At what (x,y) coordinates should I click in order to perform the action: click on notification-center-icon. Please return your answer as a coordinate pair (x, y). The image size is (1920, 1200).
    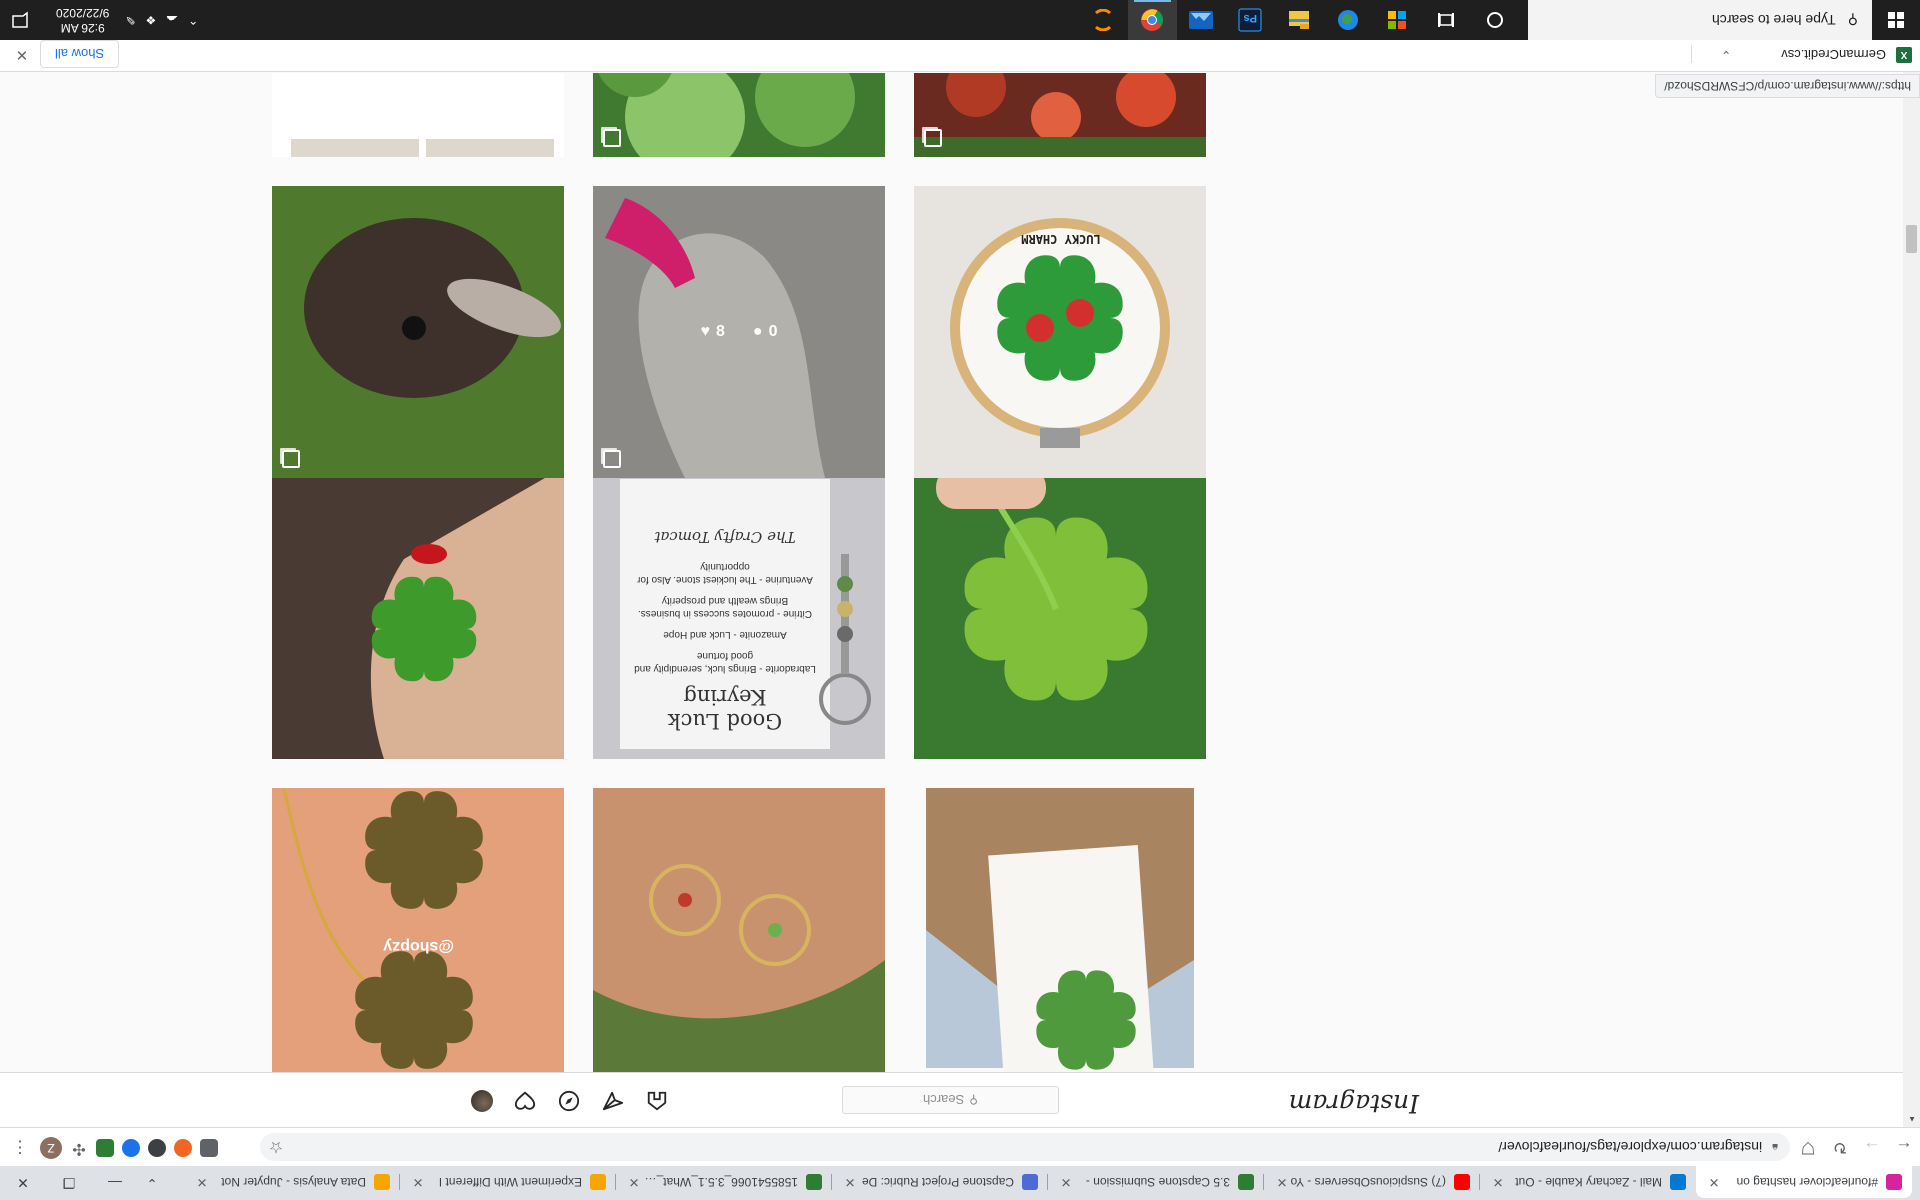
    Looking at the image, I should click on (20, 20).